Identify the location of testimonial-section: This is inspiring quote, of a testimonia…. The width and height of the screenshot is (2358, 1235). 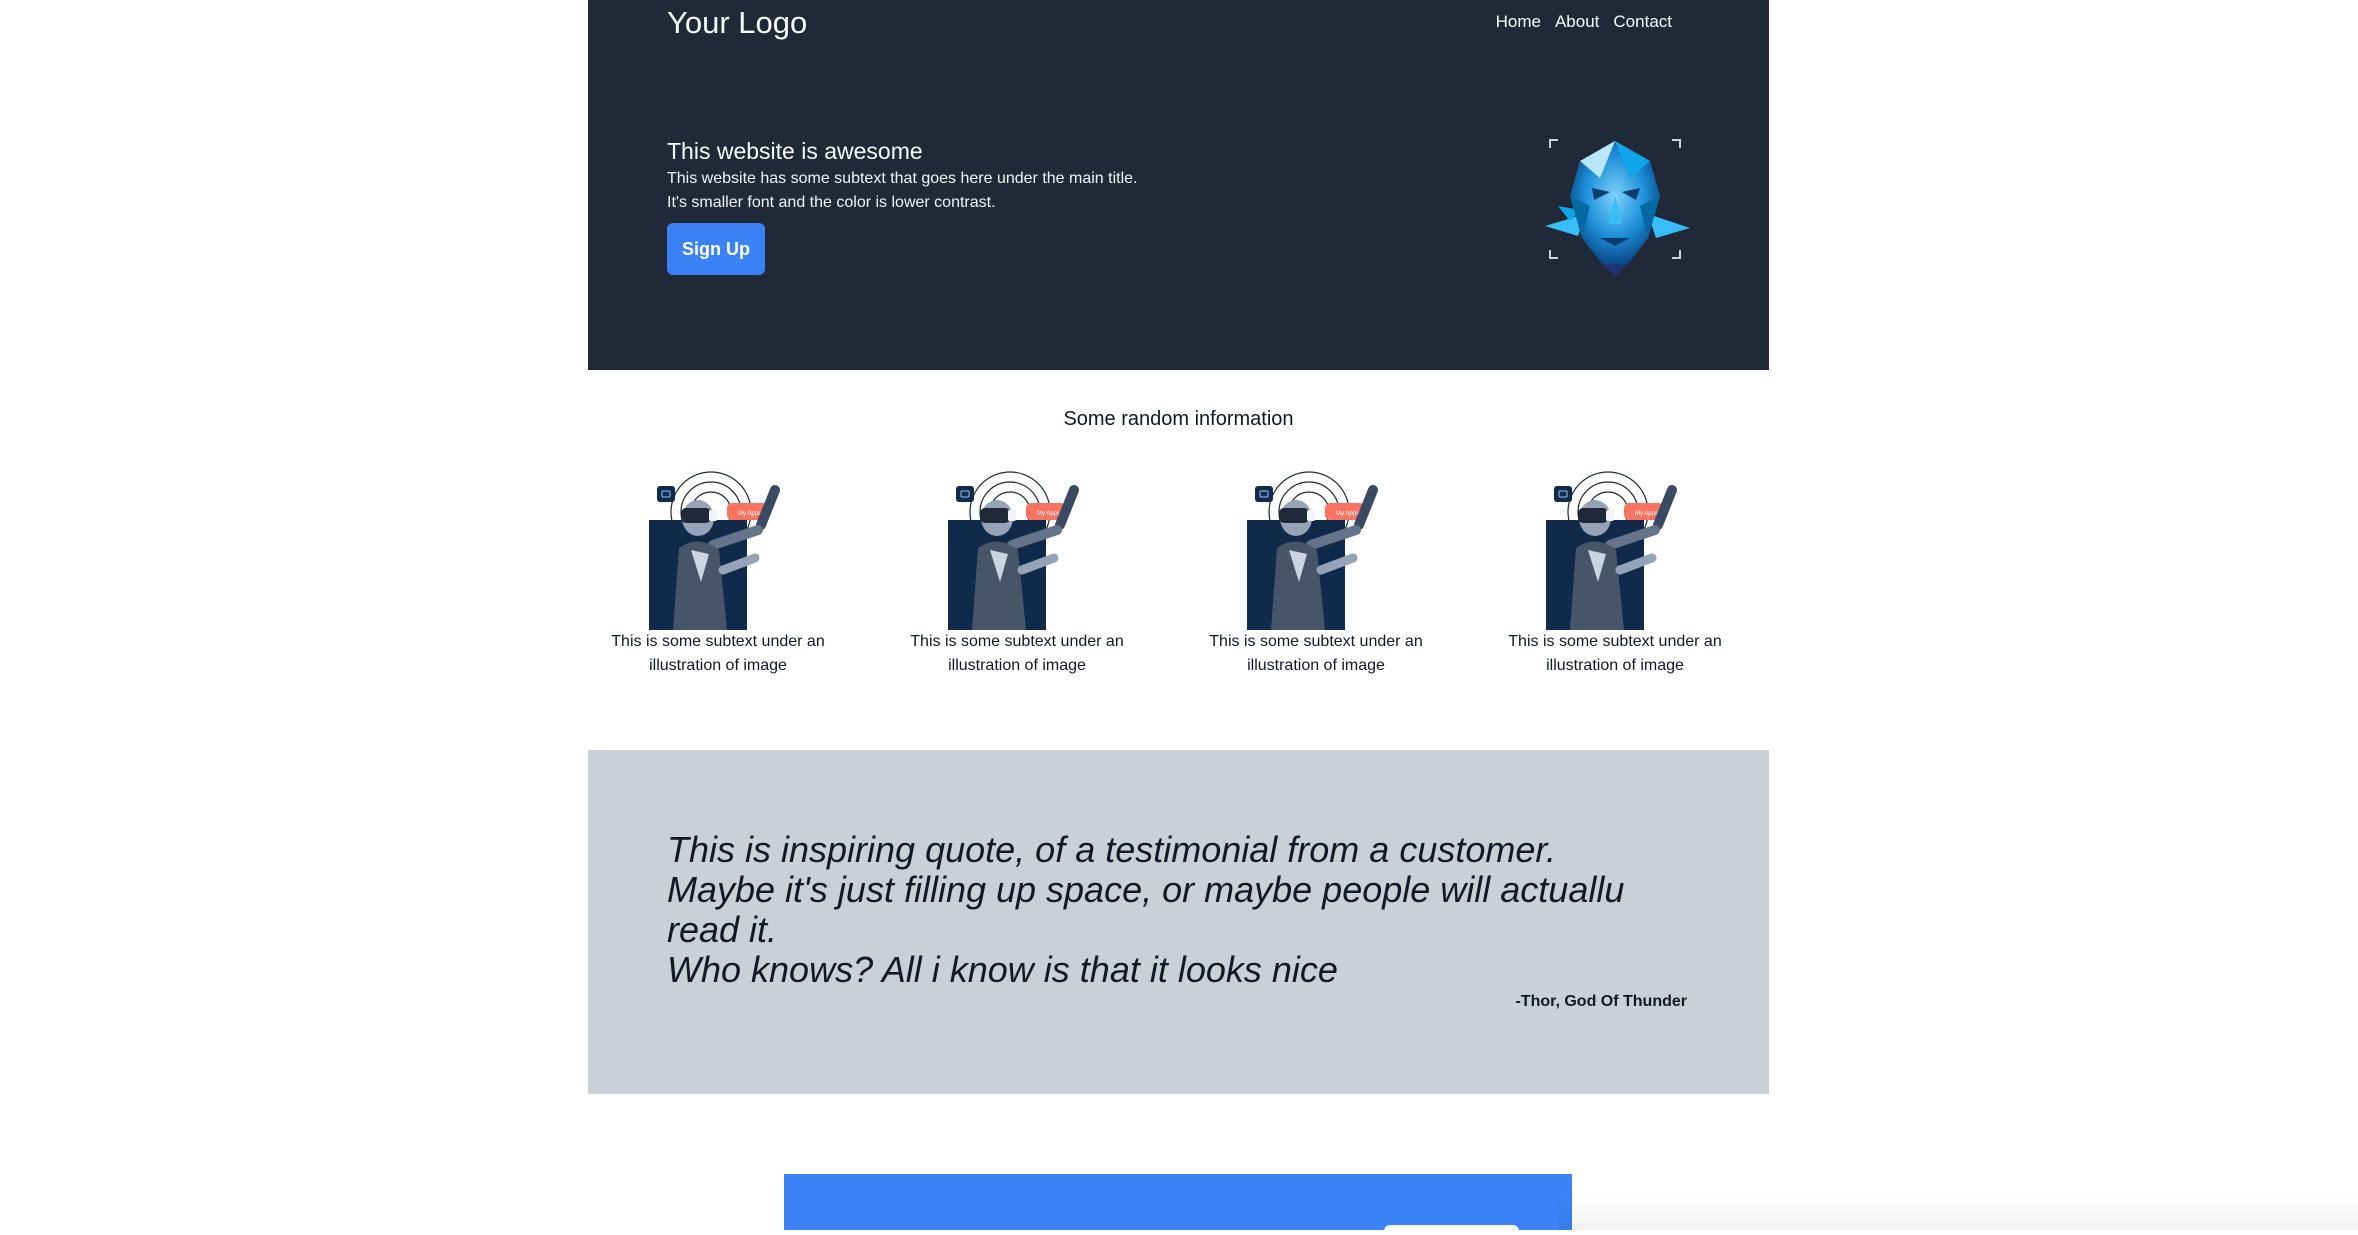
(1178, 922).